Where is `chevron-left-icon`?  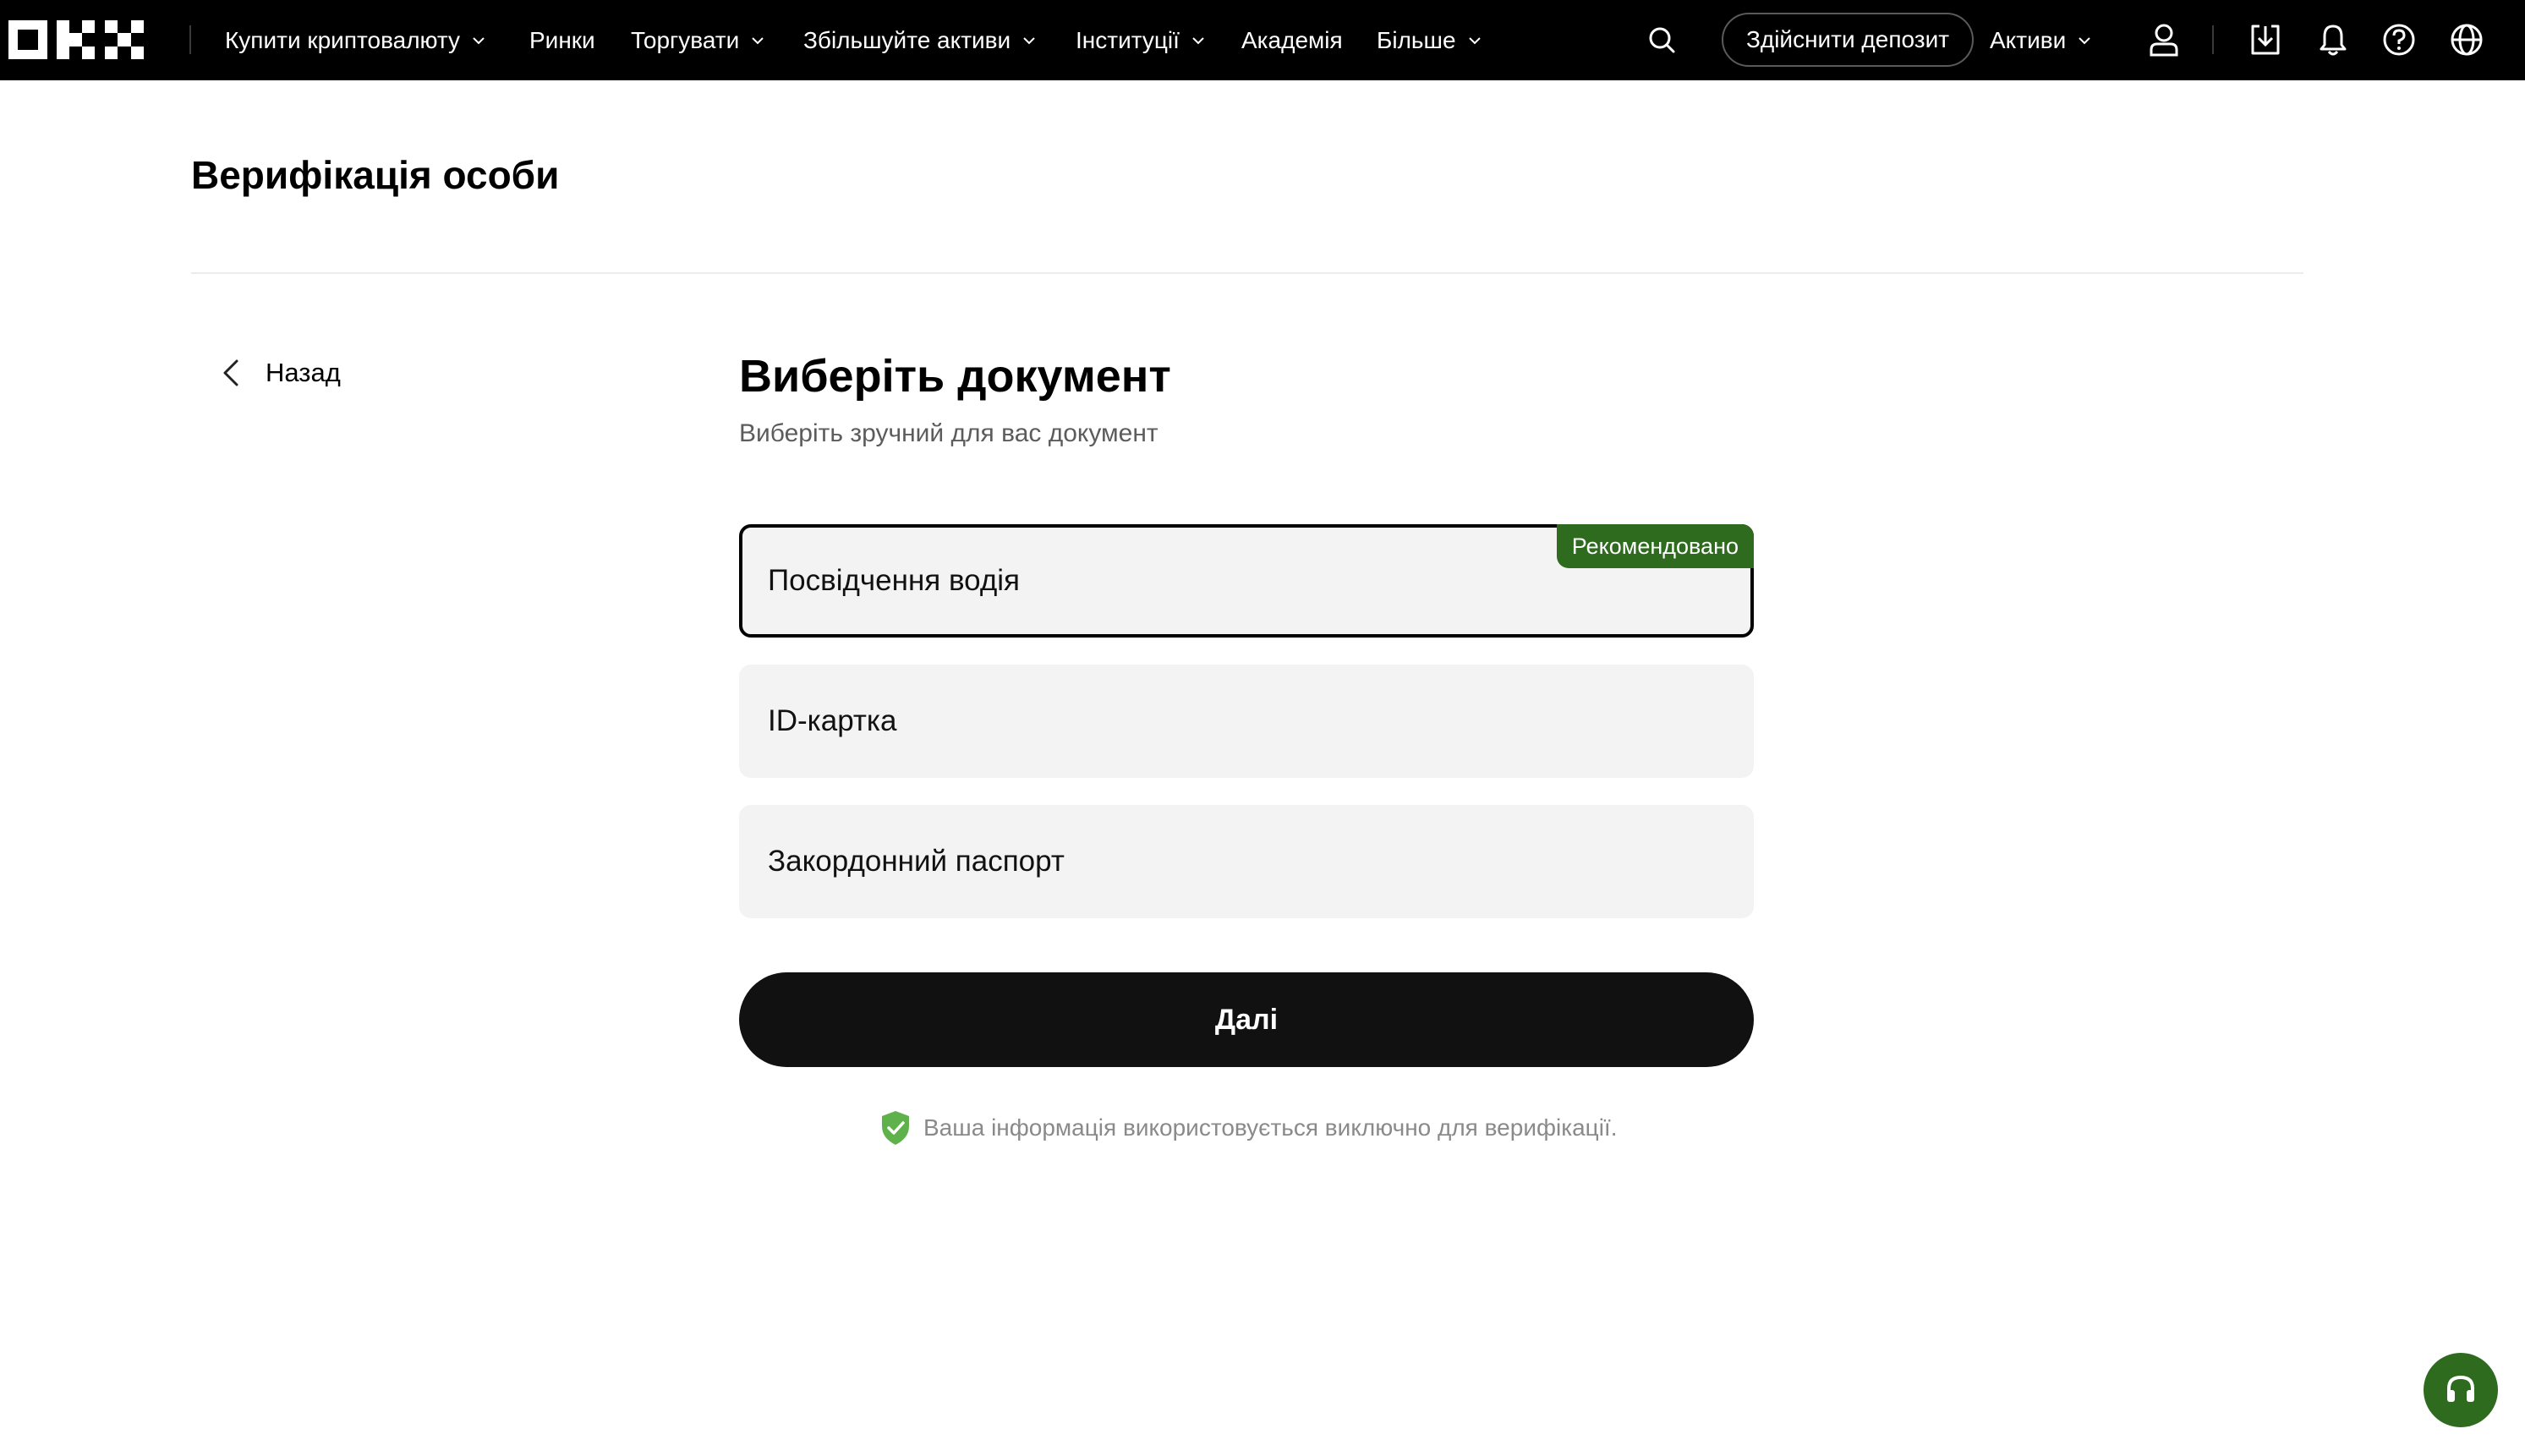
chevron-left-icon is located at coordinates (230, 373).